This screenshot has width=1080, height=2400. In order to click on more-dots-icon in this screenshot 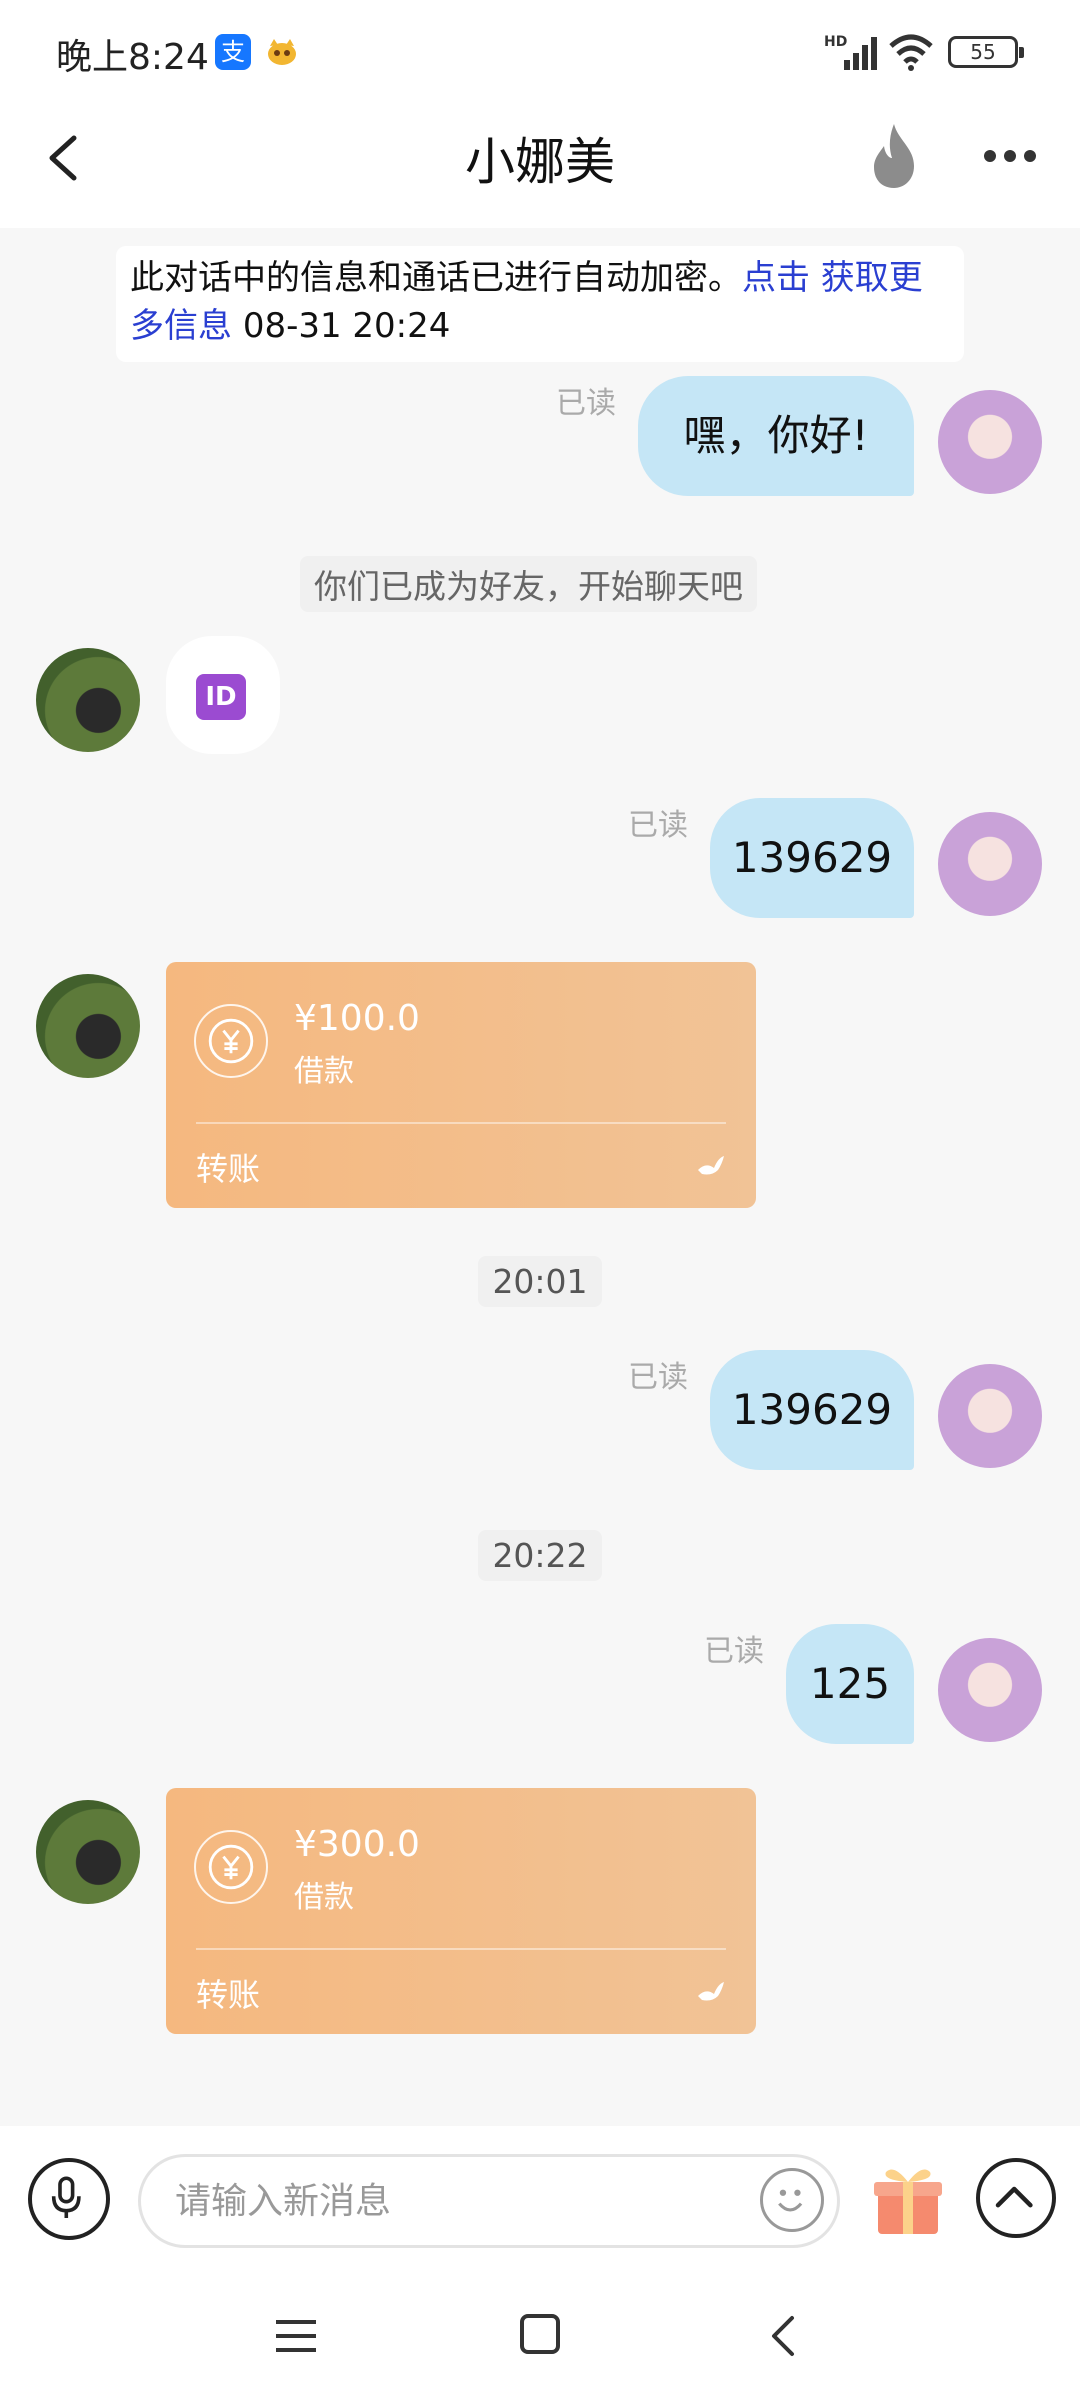, I will do `click(1010, 156)`.